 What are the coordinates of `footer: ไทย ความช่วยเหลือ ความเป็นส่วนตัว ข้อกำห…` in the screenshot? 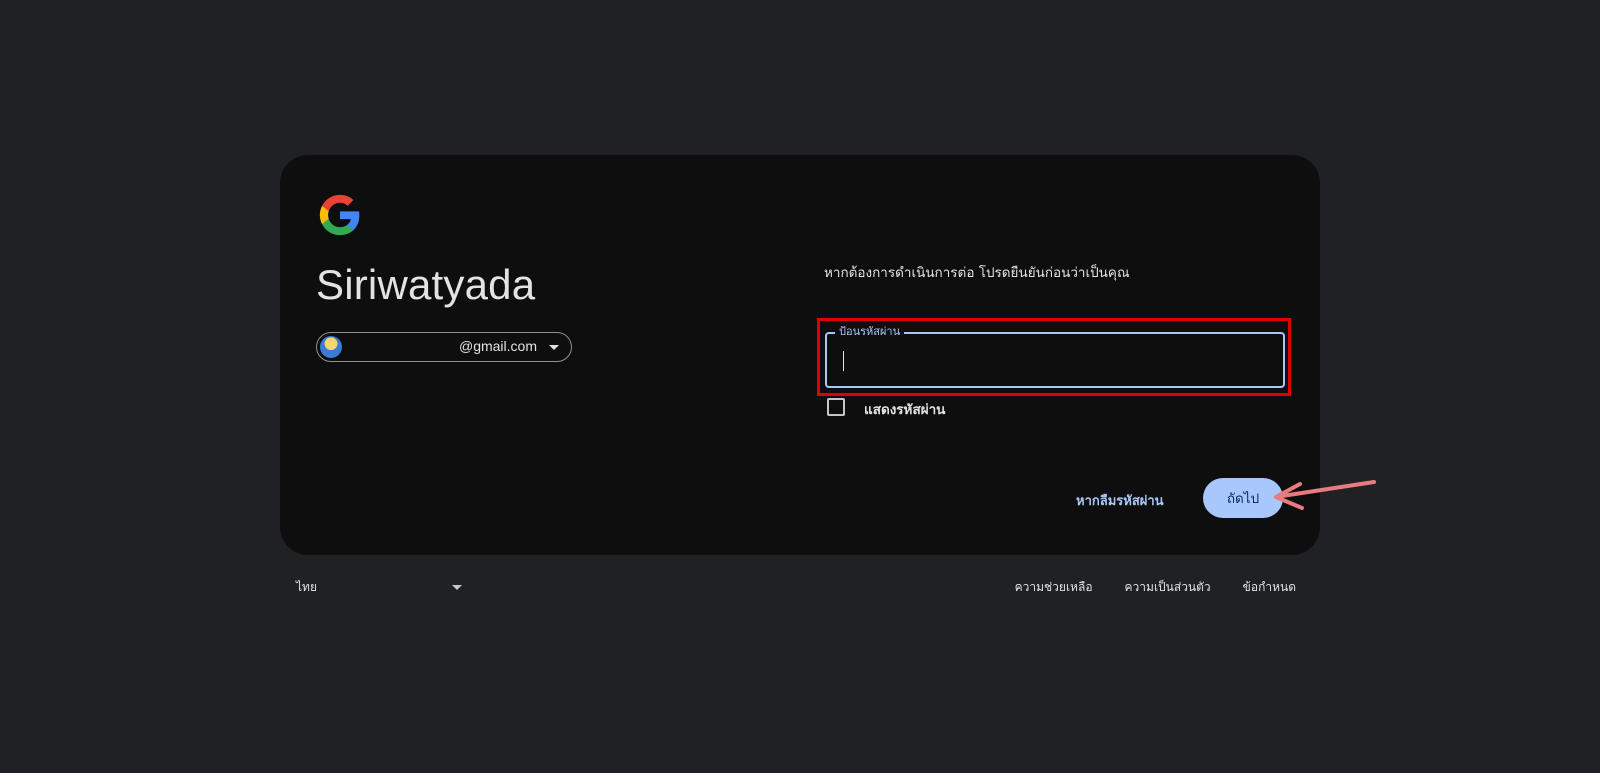 It's located at (800, 586).